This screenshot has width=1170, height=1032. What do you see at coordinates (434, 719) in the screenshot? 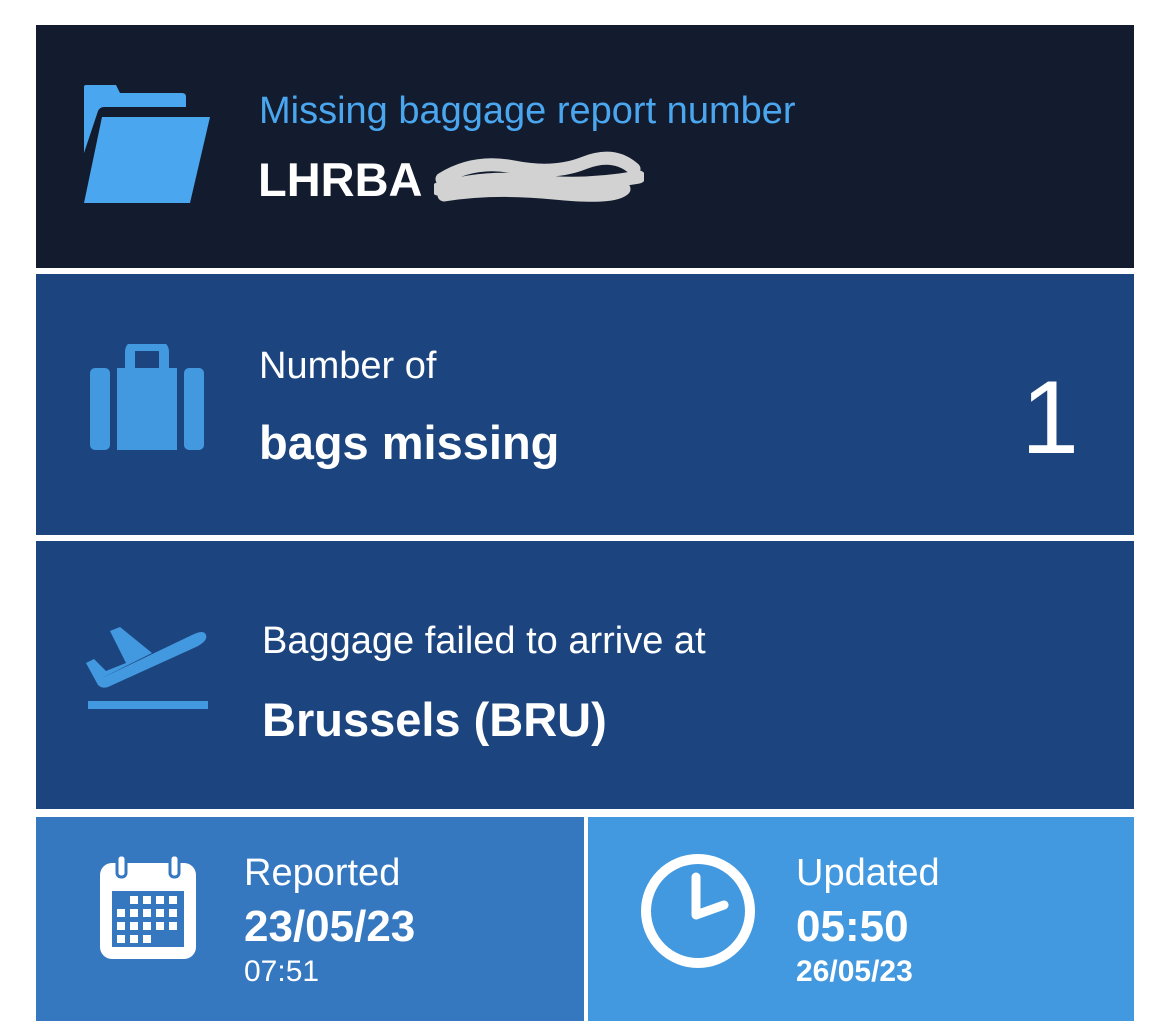
I see `arrival-airport: Brussels (BRU)` at bounding box center [434, 719].